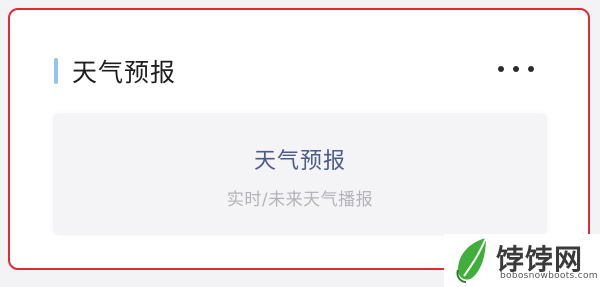  I want to click on card-title: 天气预报, so click(124, 72).